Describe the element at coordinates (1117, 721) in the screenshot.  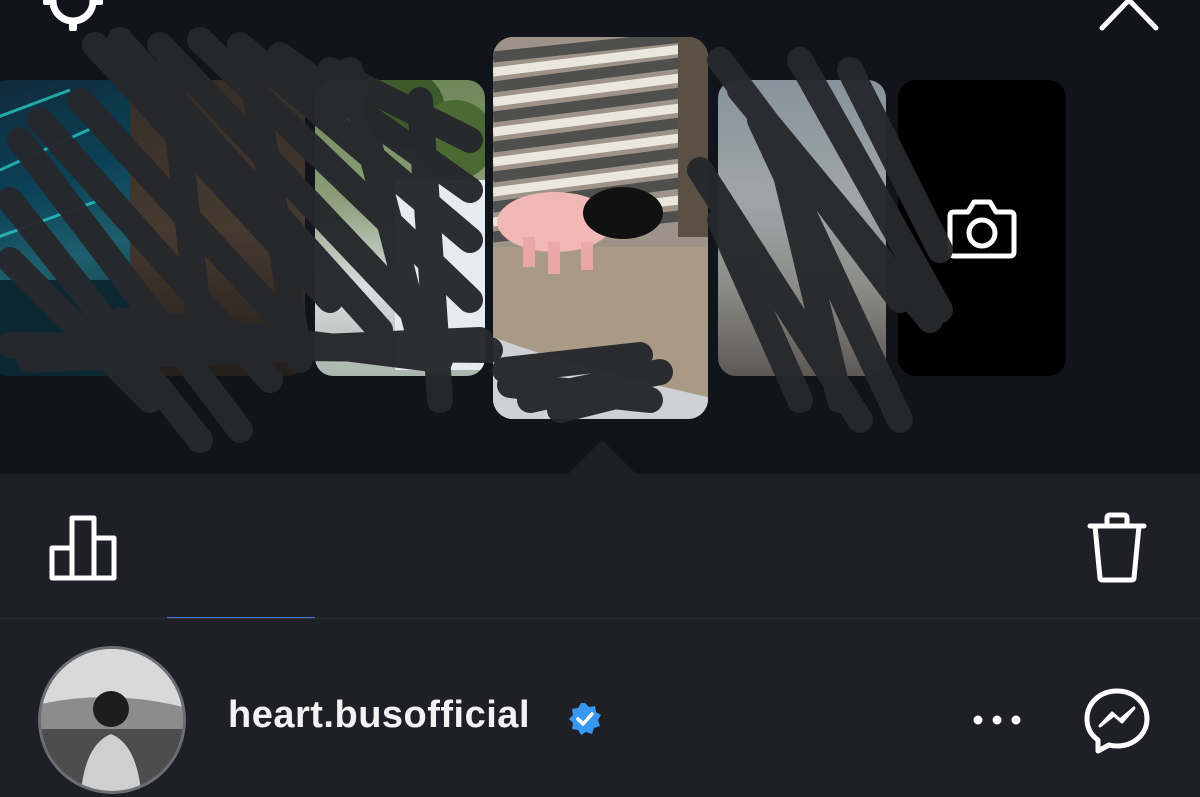
I see `messenger-icon` at that location.